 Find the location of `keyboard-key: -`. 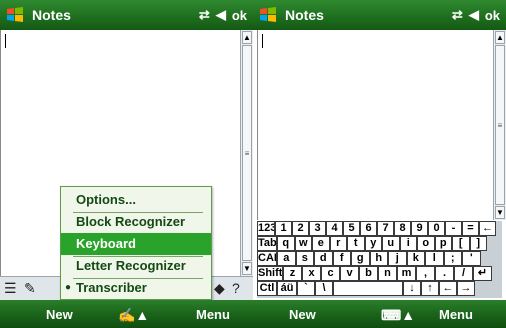

keyboard-key: - is located at coordinates (453, 228).